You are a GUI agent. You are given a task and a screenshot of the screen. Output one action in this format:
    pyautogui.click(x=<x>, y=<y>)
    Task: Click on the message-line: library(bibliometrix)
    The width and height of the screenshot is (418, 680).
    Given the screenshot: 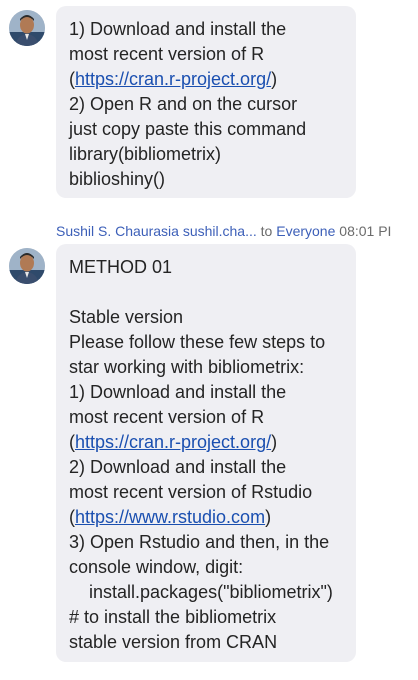 What is the action you would take?
    pyautogui.click(x=145, y=154)
    